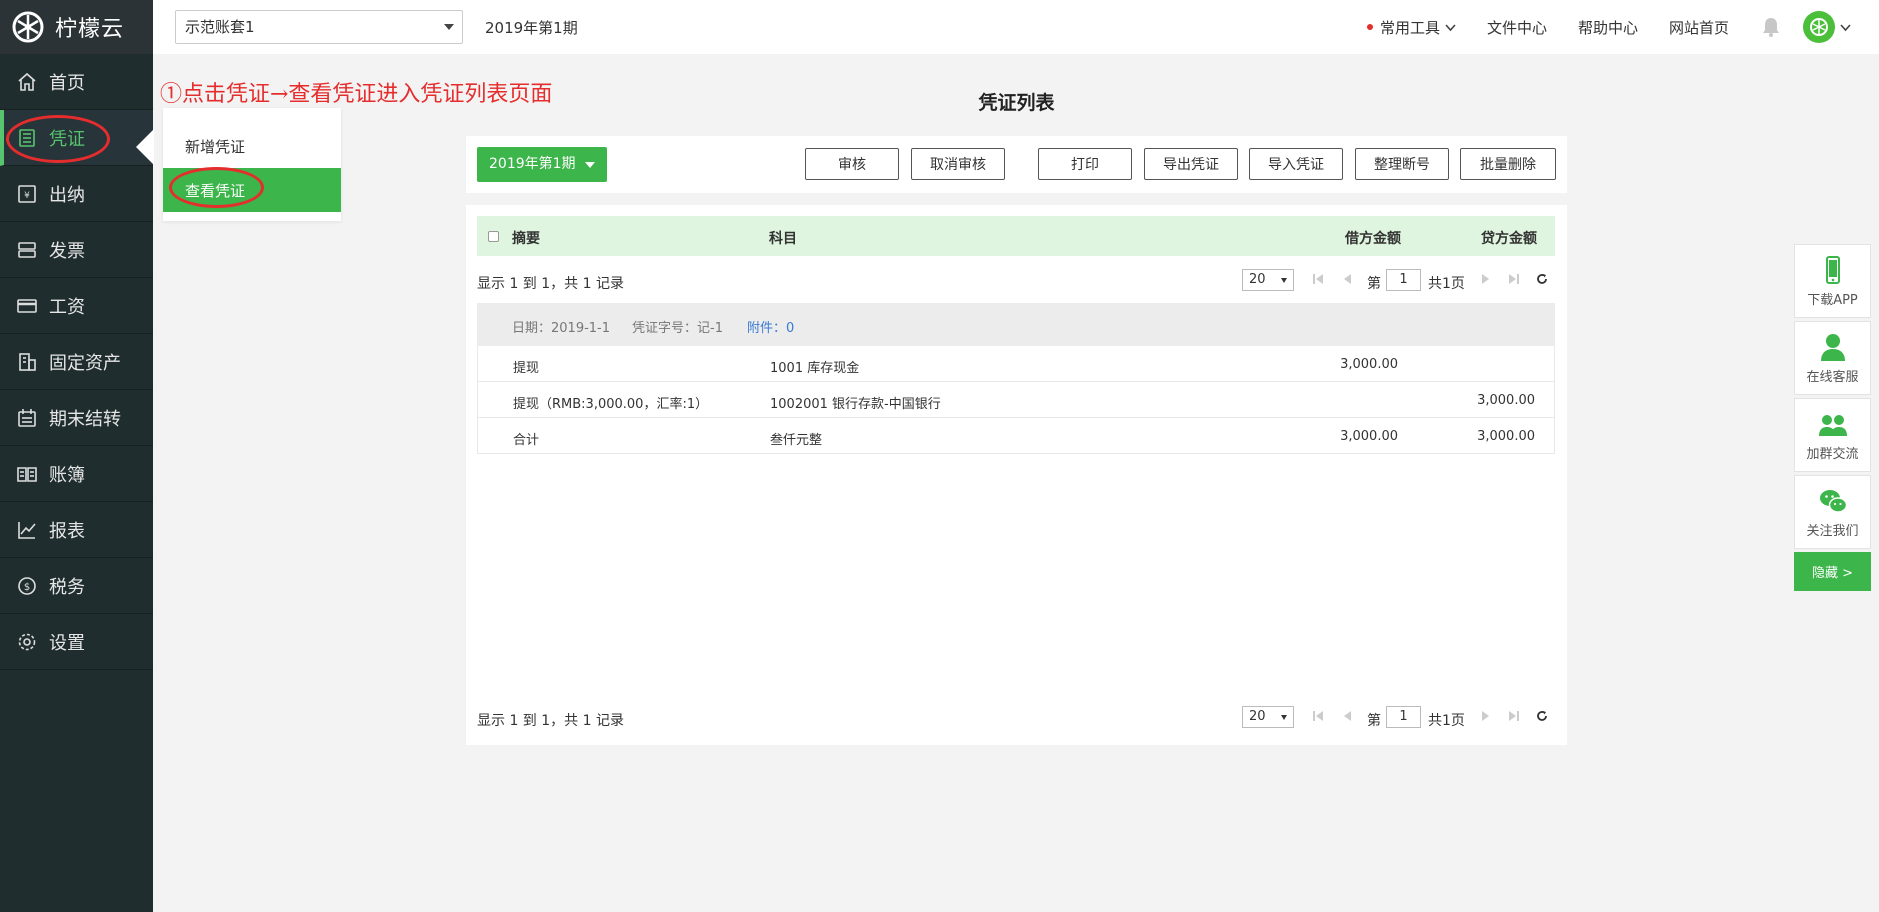 The height and width of the screenshot is (912, 1879). I want to click on sidebar-item-label: 首页, so click(67, 83).